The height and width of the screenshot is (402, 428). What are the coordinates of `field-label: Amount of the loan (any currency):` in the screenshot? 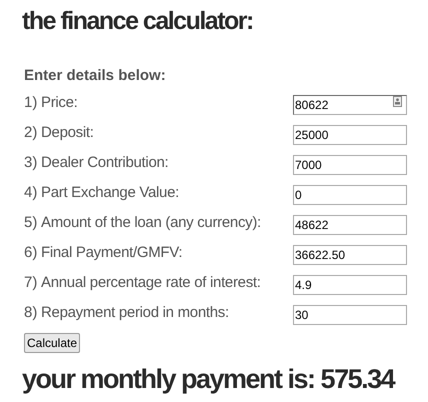 It's located at (151, 222).